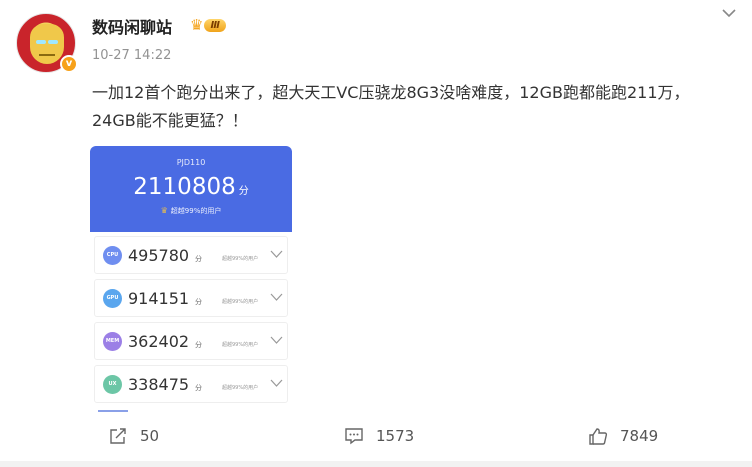  I want to click on comment-icon, so click(354, 436).